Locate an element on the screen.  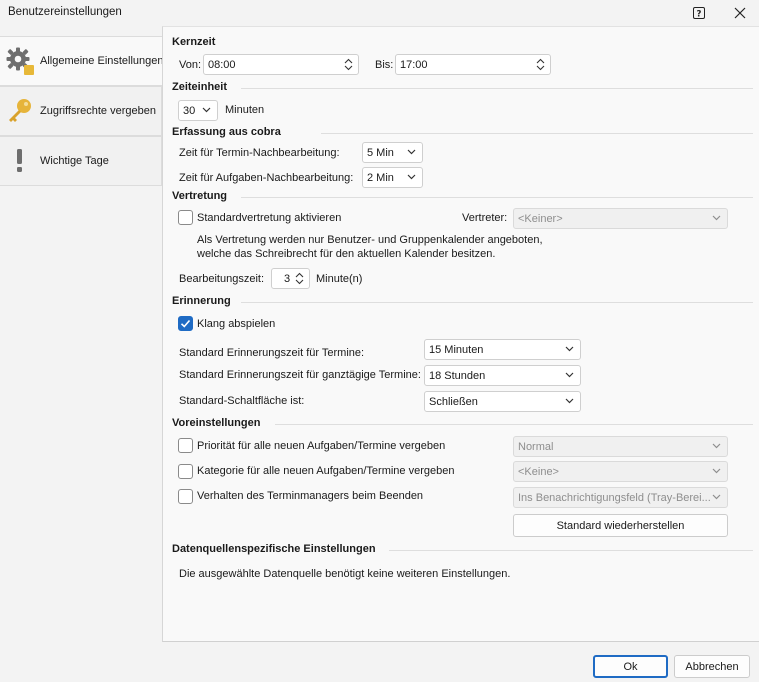
vertreter-label: Vertreter: is located at coordinates (485, 218).